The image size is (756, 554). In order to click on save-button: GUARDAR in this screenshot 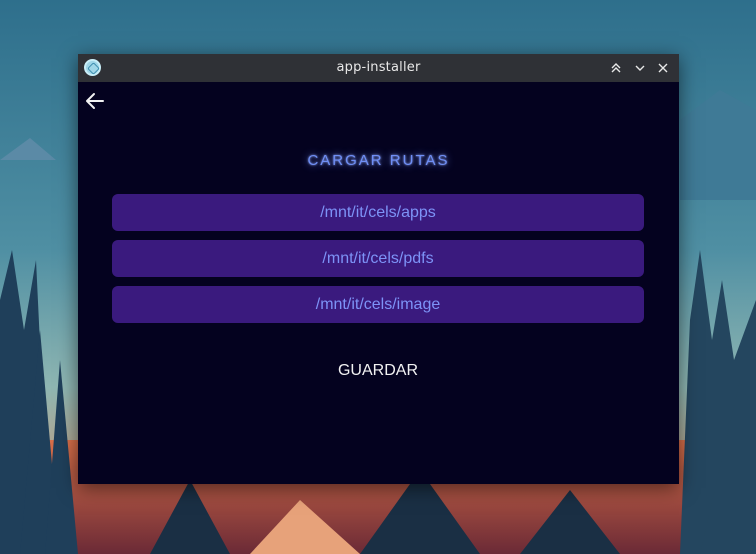, I will do `click(378, 371)`.